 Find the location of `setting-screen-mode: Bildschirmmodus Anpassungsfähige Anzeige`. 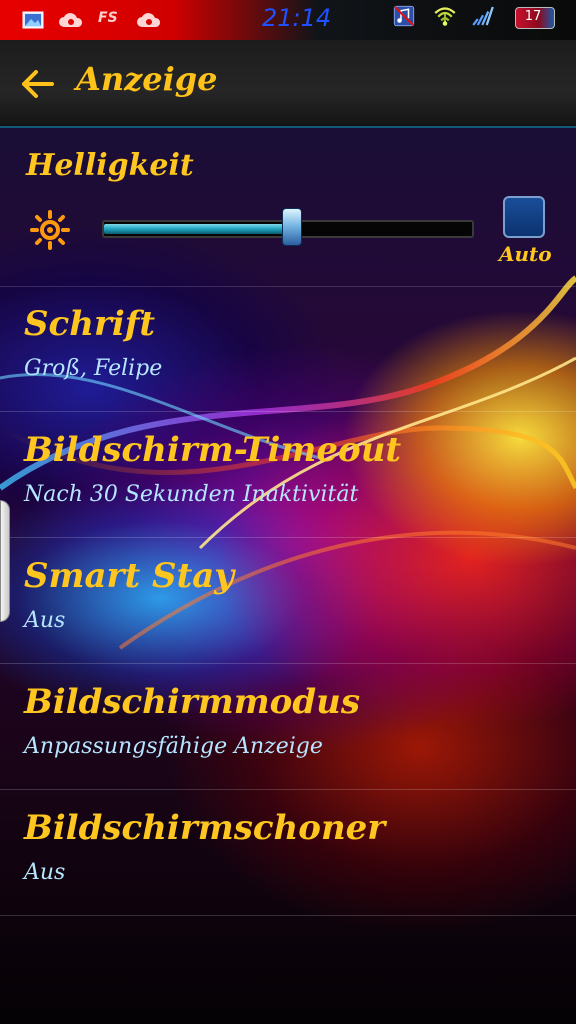

setting-screen-mode: Bildschirmmodus Anpassungsfähige Anzeige is located at coordinates (288, 727).